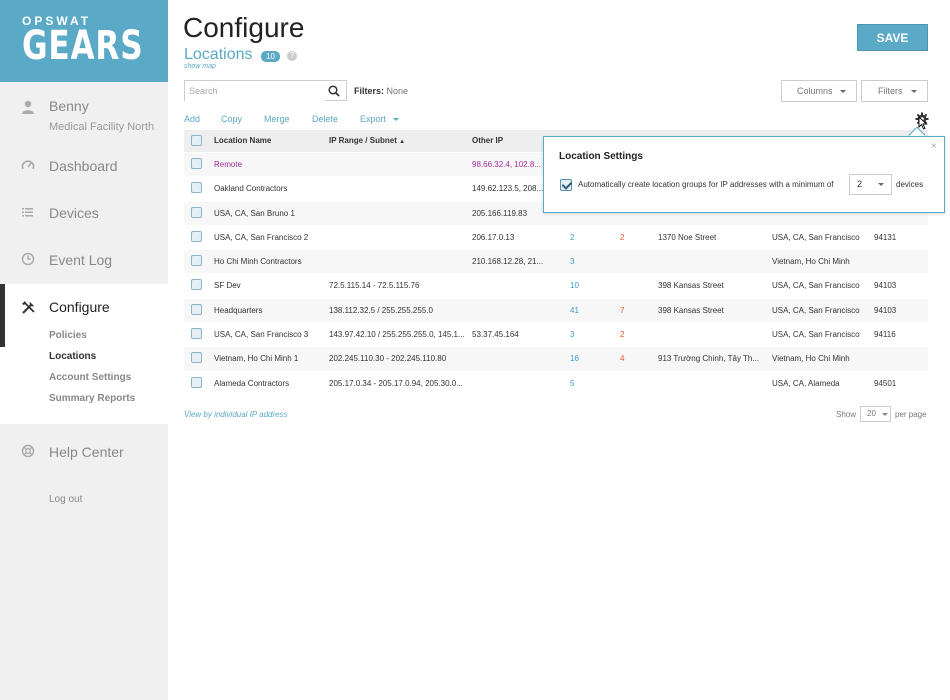  Describe the element at coordinates (892, 37) in the screenshot. I see `save-button: SAVE` at that location.